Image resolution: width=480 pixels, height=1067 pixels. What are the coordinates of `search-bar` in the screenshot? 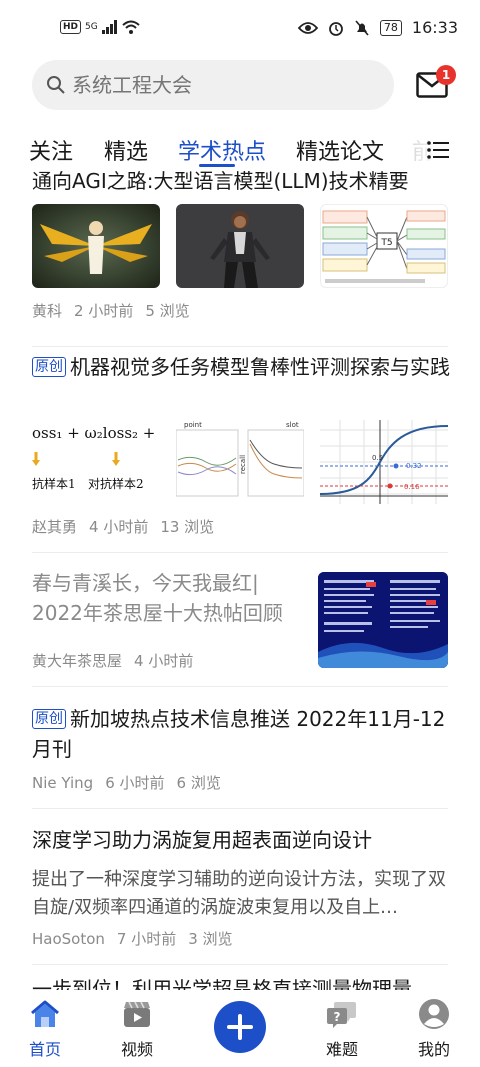 It's located at (213, 85).